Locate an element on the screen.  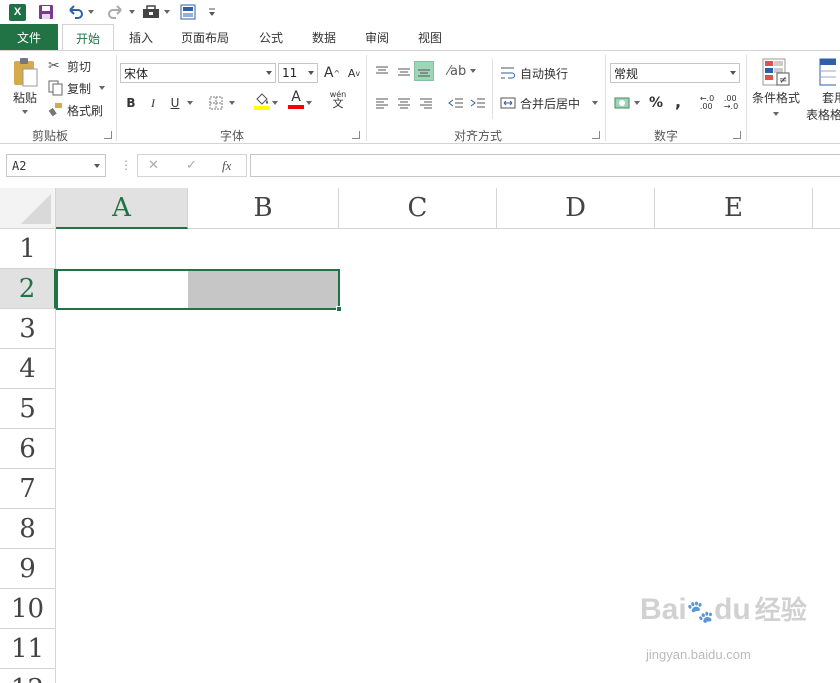
shrink-font-button: Av is located at coordinates (354, 73).